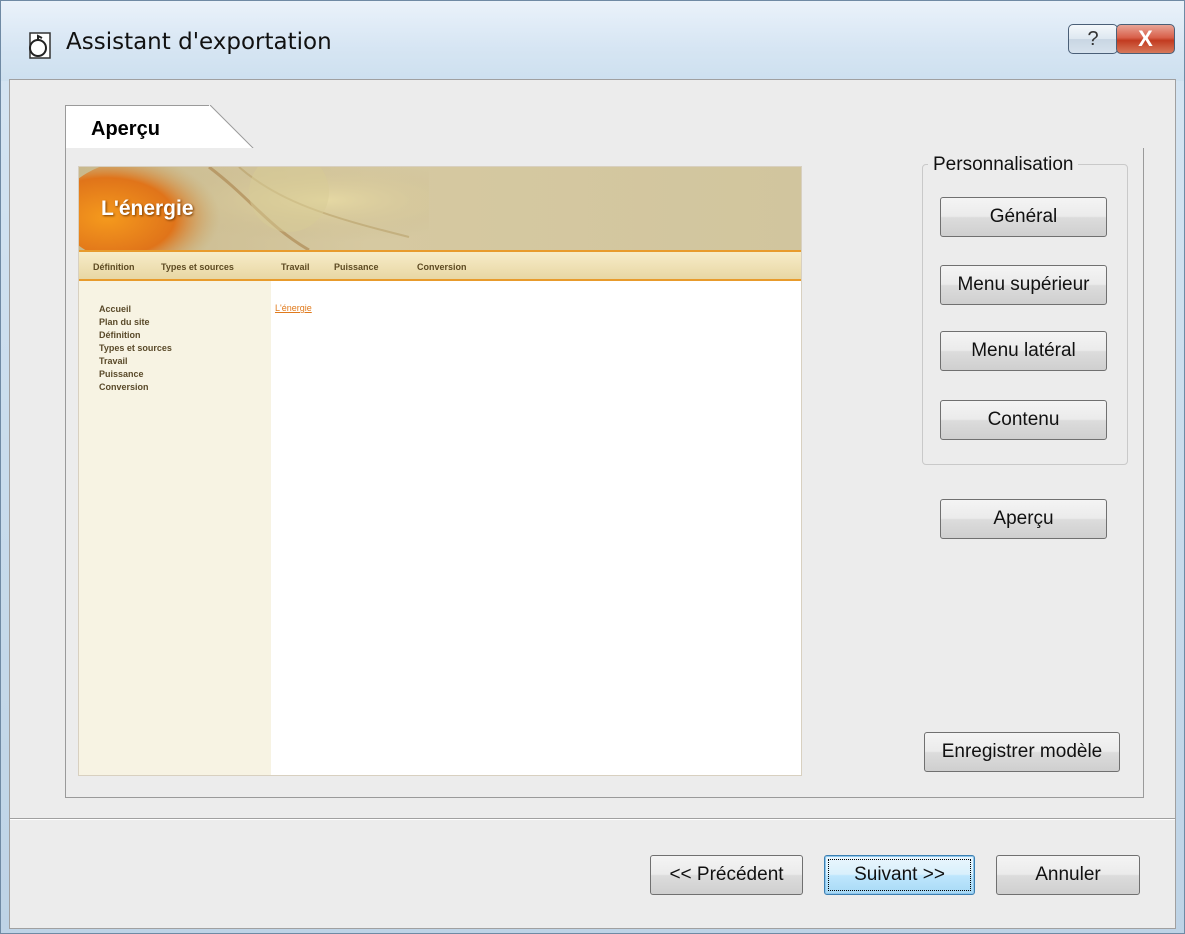  Describe the element at coordinates (295, 267) in the screenshot. I see `preview-nav-item: Travail` at that location.